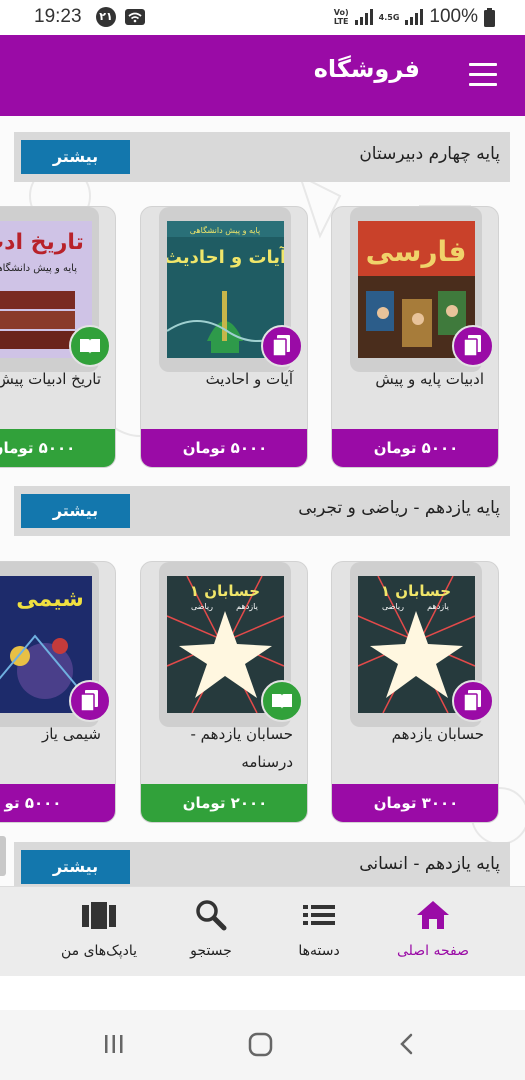  Describe the element at coordinates (433, 915) in the screenshot. I see `home-icon` at that location.